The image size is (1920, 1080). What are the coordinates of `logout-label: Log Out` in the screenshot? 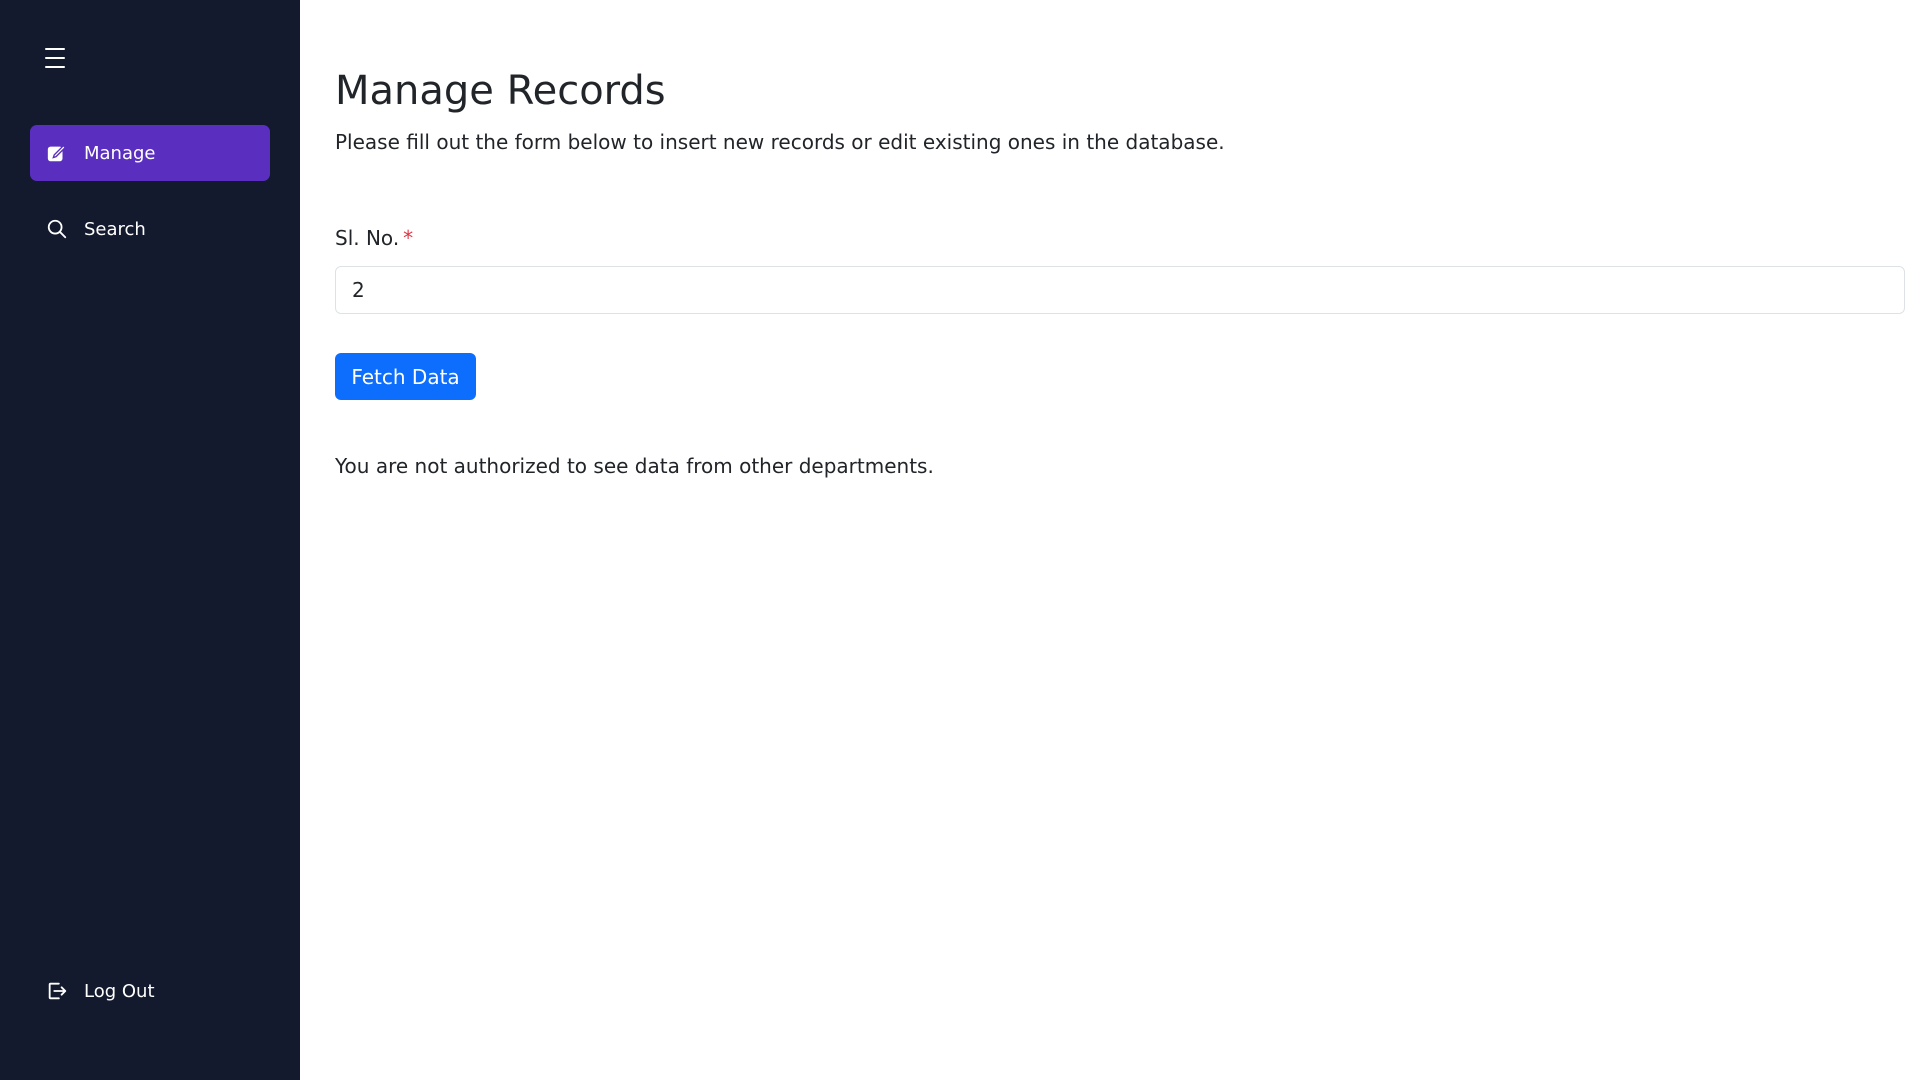 It's located at (119, 991).